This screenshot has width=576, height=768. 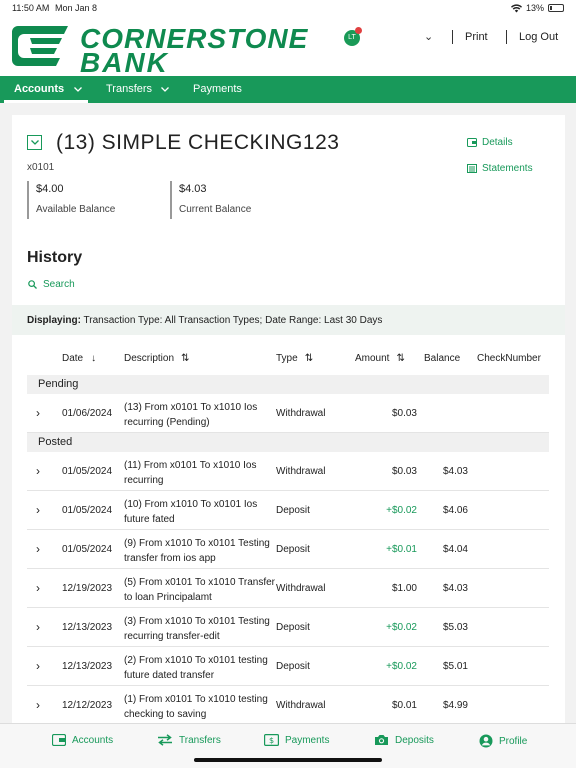 What do you see at coordinates (301, 471) in the screenshot?
I see `row-type: Withdrawal` at bounding box center [301, 471].